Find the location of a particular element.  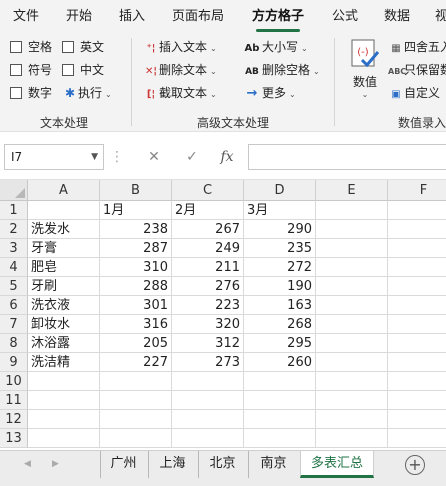

cell-b7: 316 is located at coordinates (136, 324).